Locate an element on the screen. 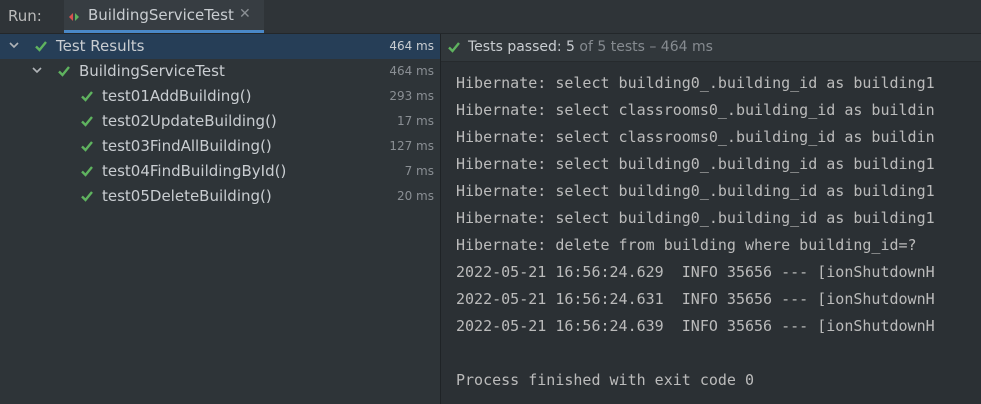 The image size is (981, 404). tree-row-label: test02UpdateBuilding() is located at coordinates (189, 121).